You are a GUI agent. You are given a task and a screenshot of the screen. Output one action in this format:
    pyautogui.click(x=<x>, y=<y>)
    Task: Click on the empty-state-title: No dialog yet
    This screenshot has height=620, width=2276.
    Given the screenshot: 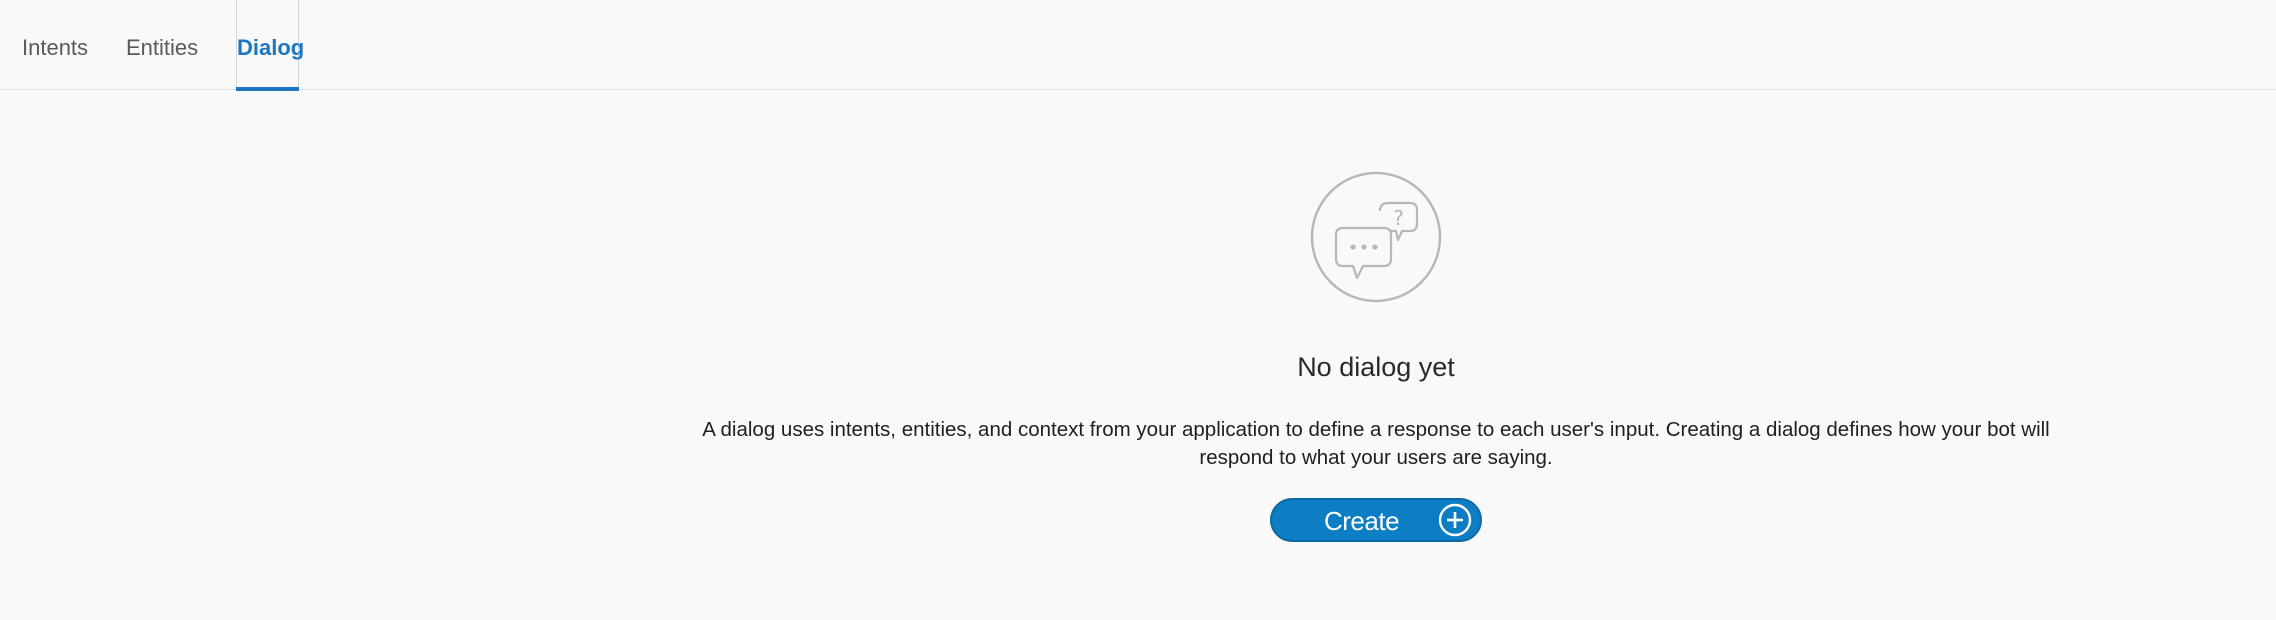 What is the action you would take?
    pyautogui.click(x=1376, y=367)
    